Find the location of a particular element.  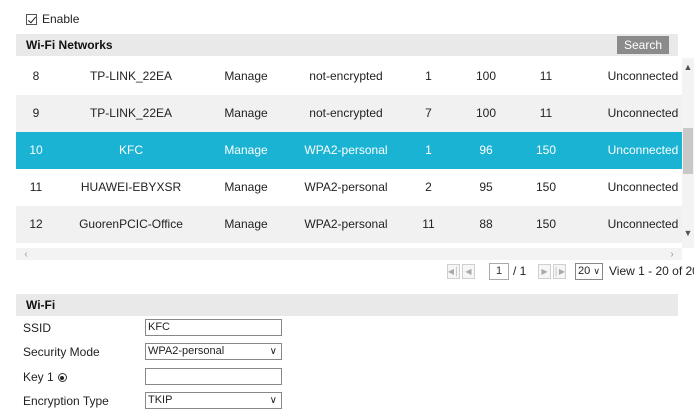

scroll-right-icon: › is located at coordinates (672, 254).